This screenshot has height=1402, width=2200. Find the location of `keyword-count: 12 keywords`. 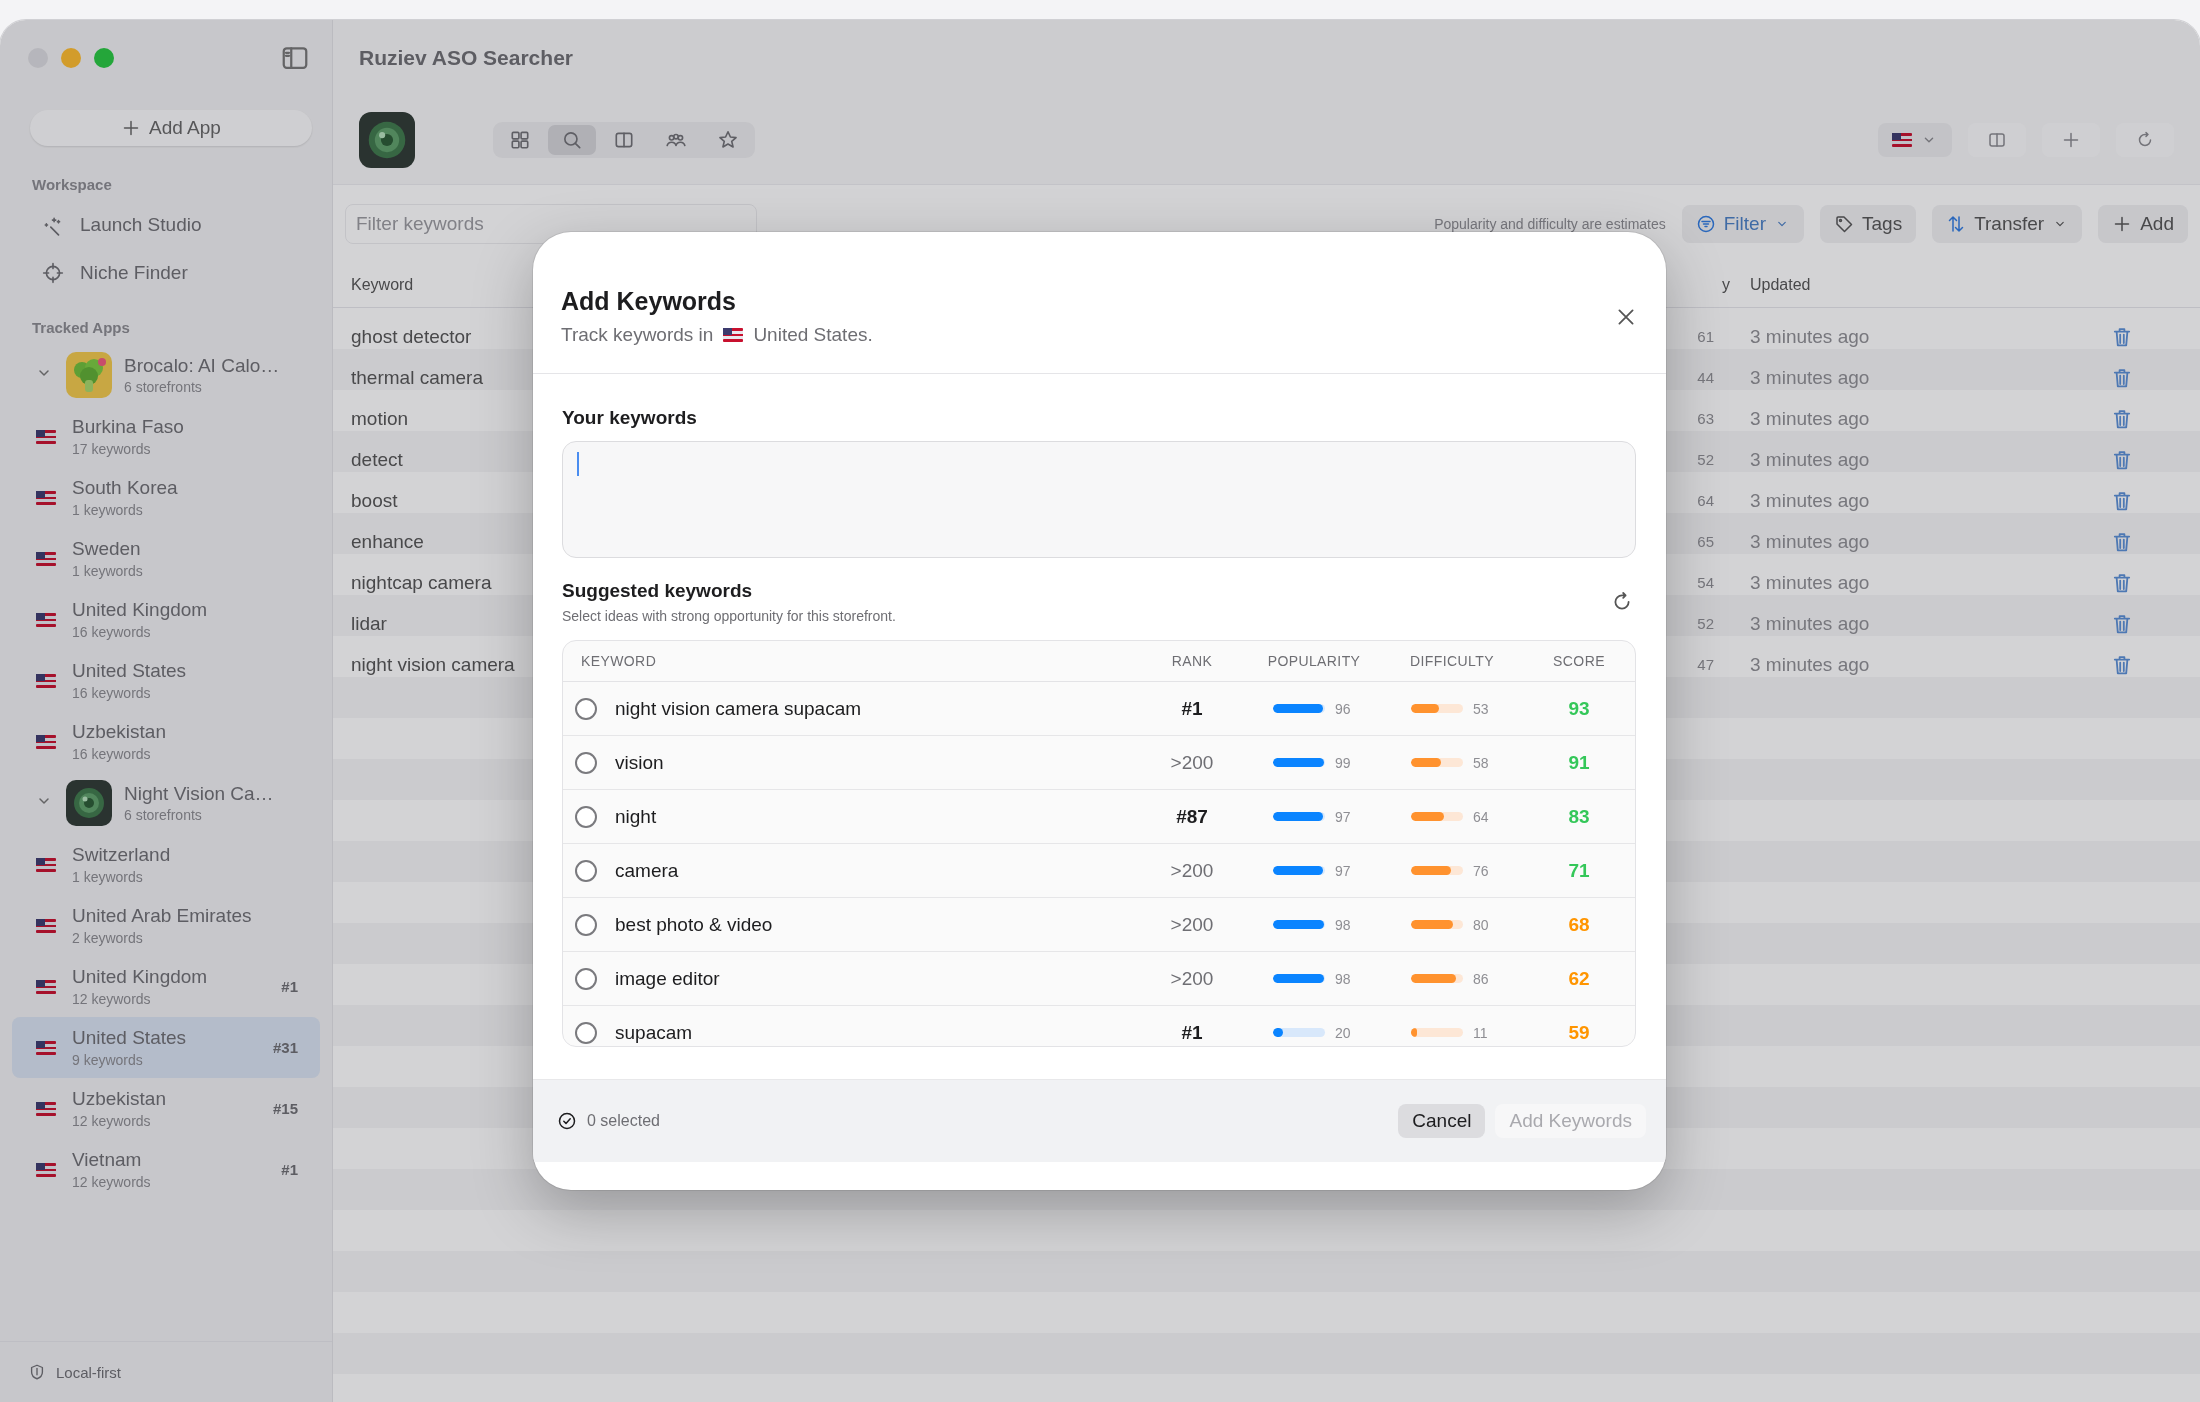

keyword-count: 12 keywords is located at coordinates (112, 999).